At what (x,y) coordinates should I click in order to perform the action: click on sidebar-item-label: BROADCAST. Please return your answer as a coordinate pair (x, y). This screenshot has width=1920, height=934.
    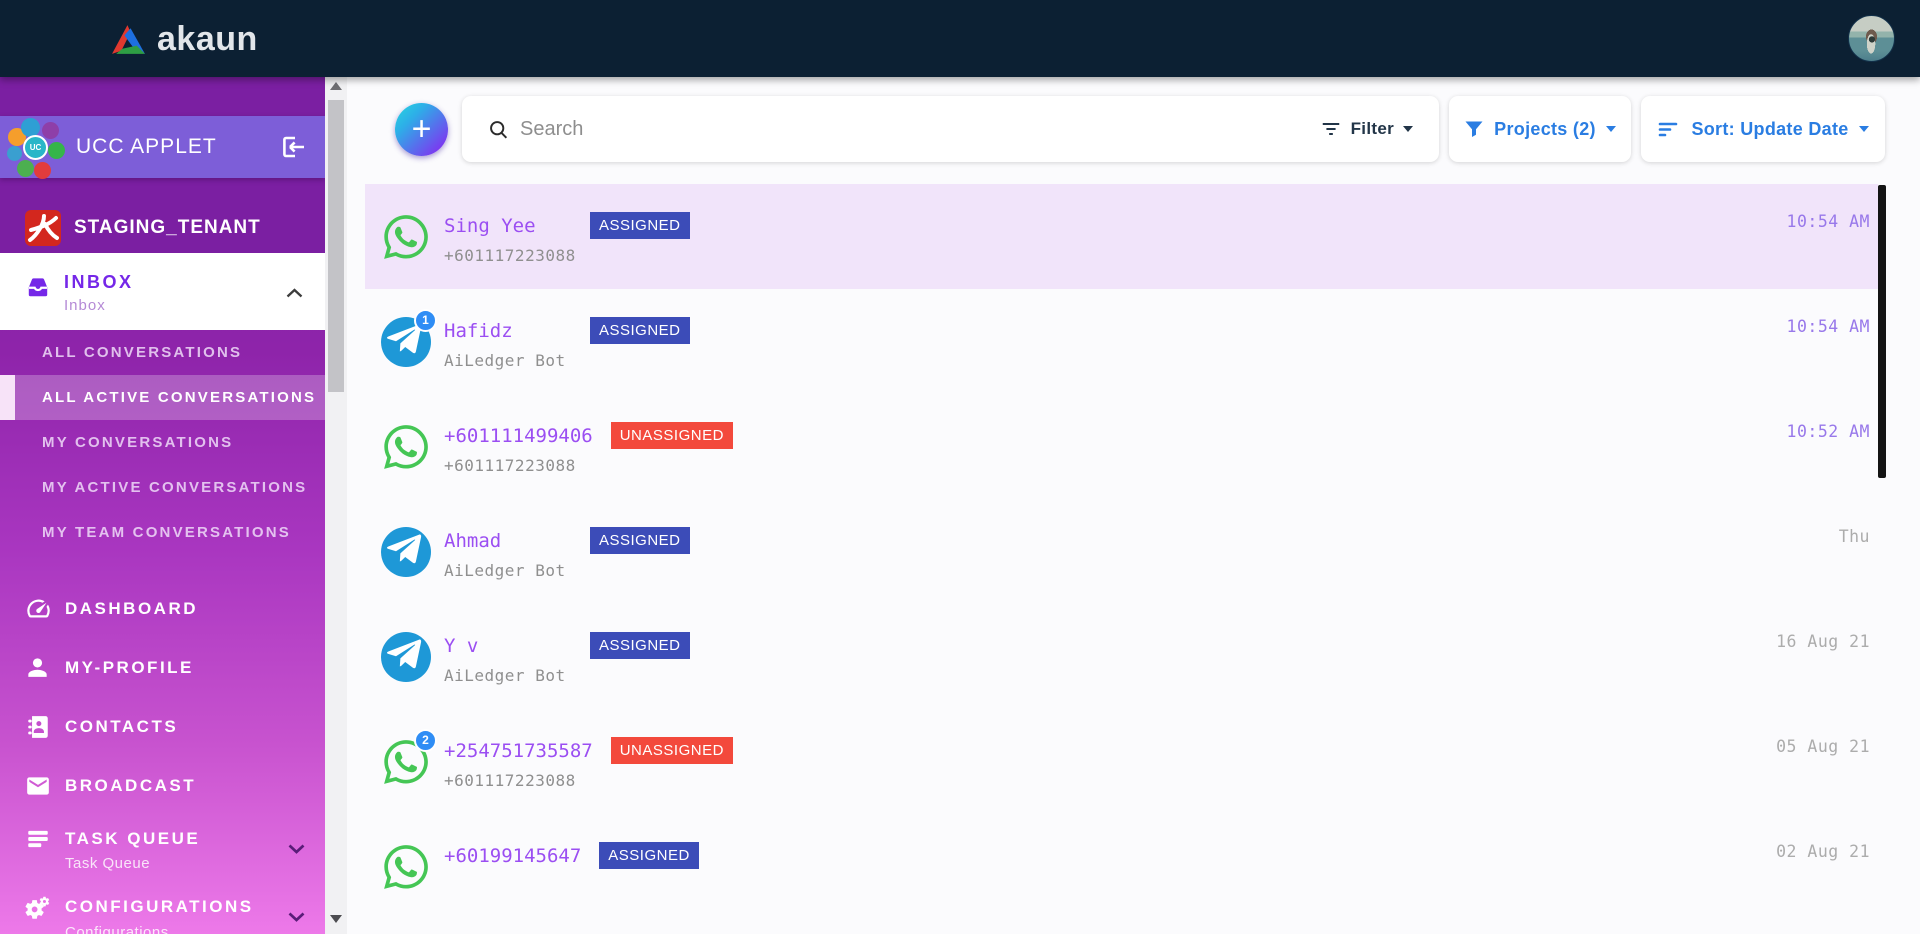
    Looking at the image, I should click on (131, 785).